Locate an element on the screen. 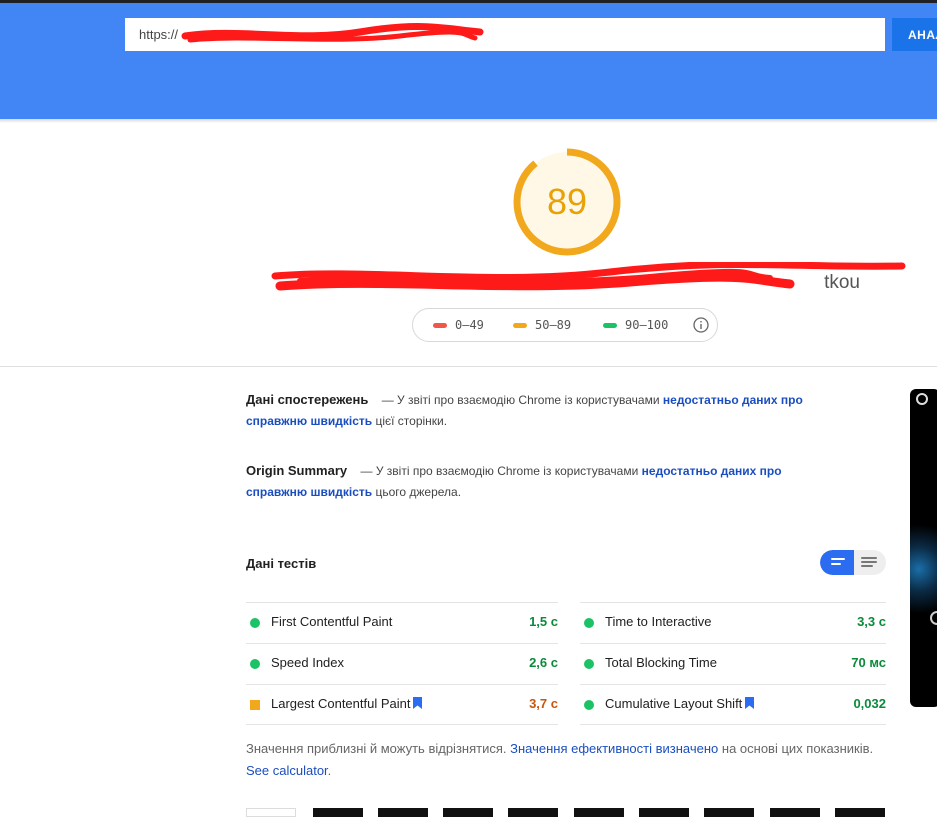  status-average-square is located at coordinates (255, 705).